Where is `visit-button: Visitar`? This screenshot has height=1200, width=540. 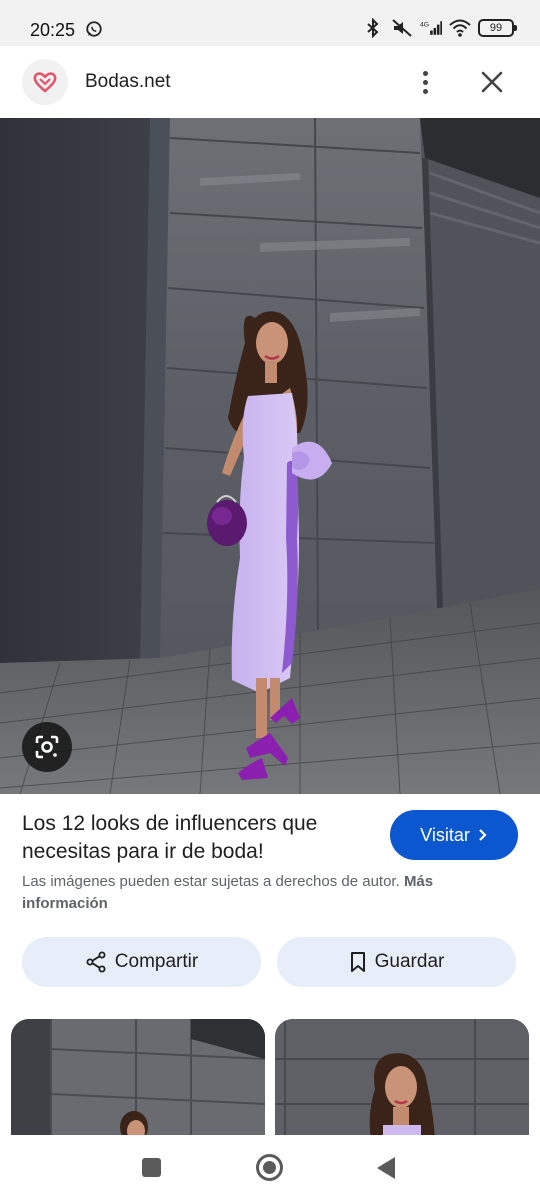 visit-button: Visitar is located at coordinates (454, 835).